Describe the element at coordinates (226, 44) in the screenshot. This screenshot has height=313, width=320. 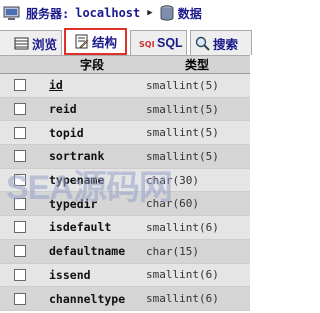
I see `tab-search-label: 搜索` at that location.